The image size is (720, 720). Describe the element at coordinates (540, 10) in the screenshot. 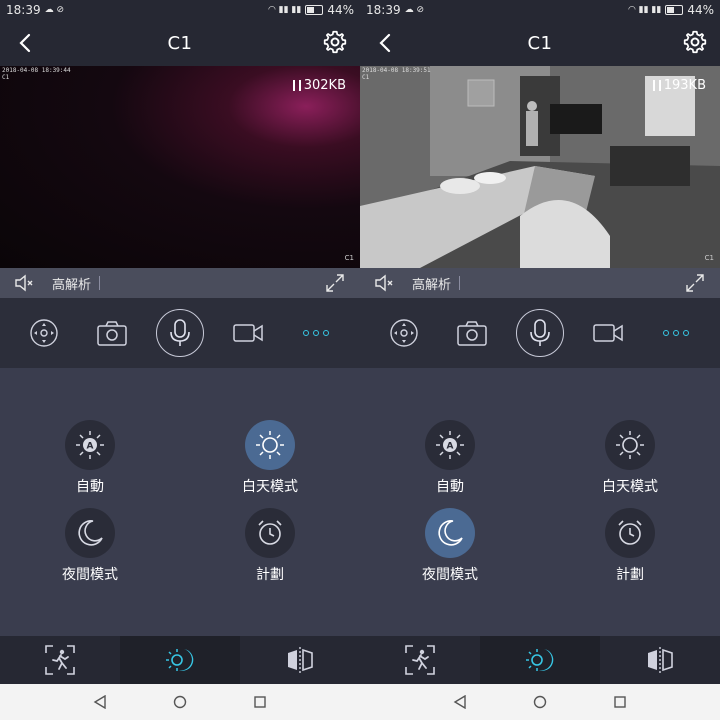

I see `status-bar: 18:39 ☁ ⊘ ◠ ▮▮ ▮▮ 44%` at that location.